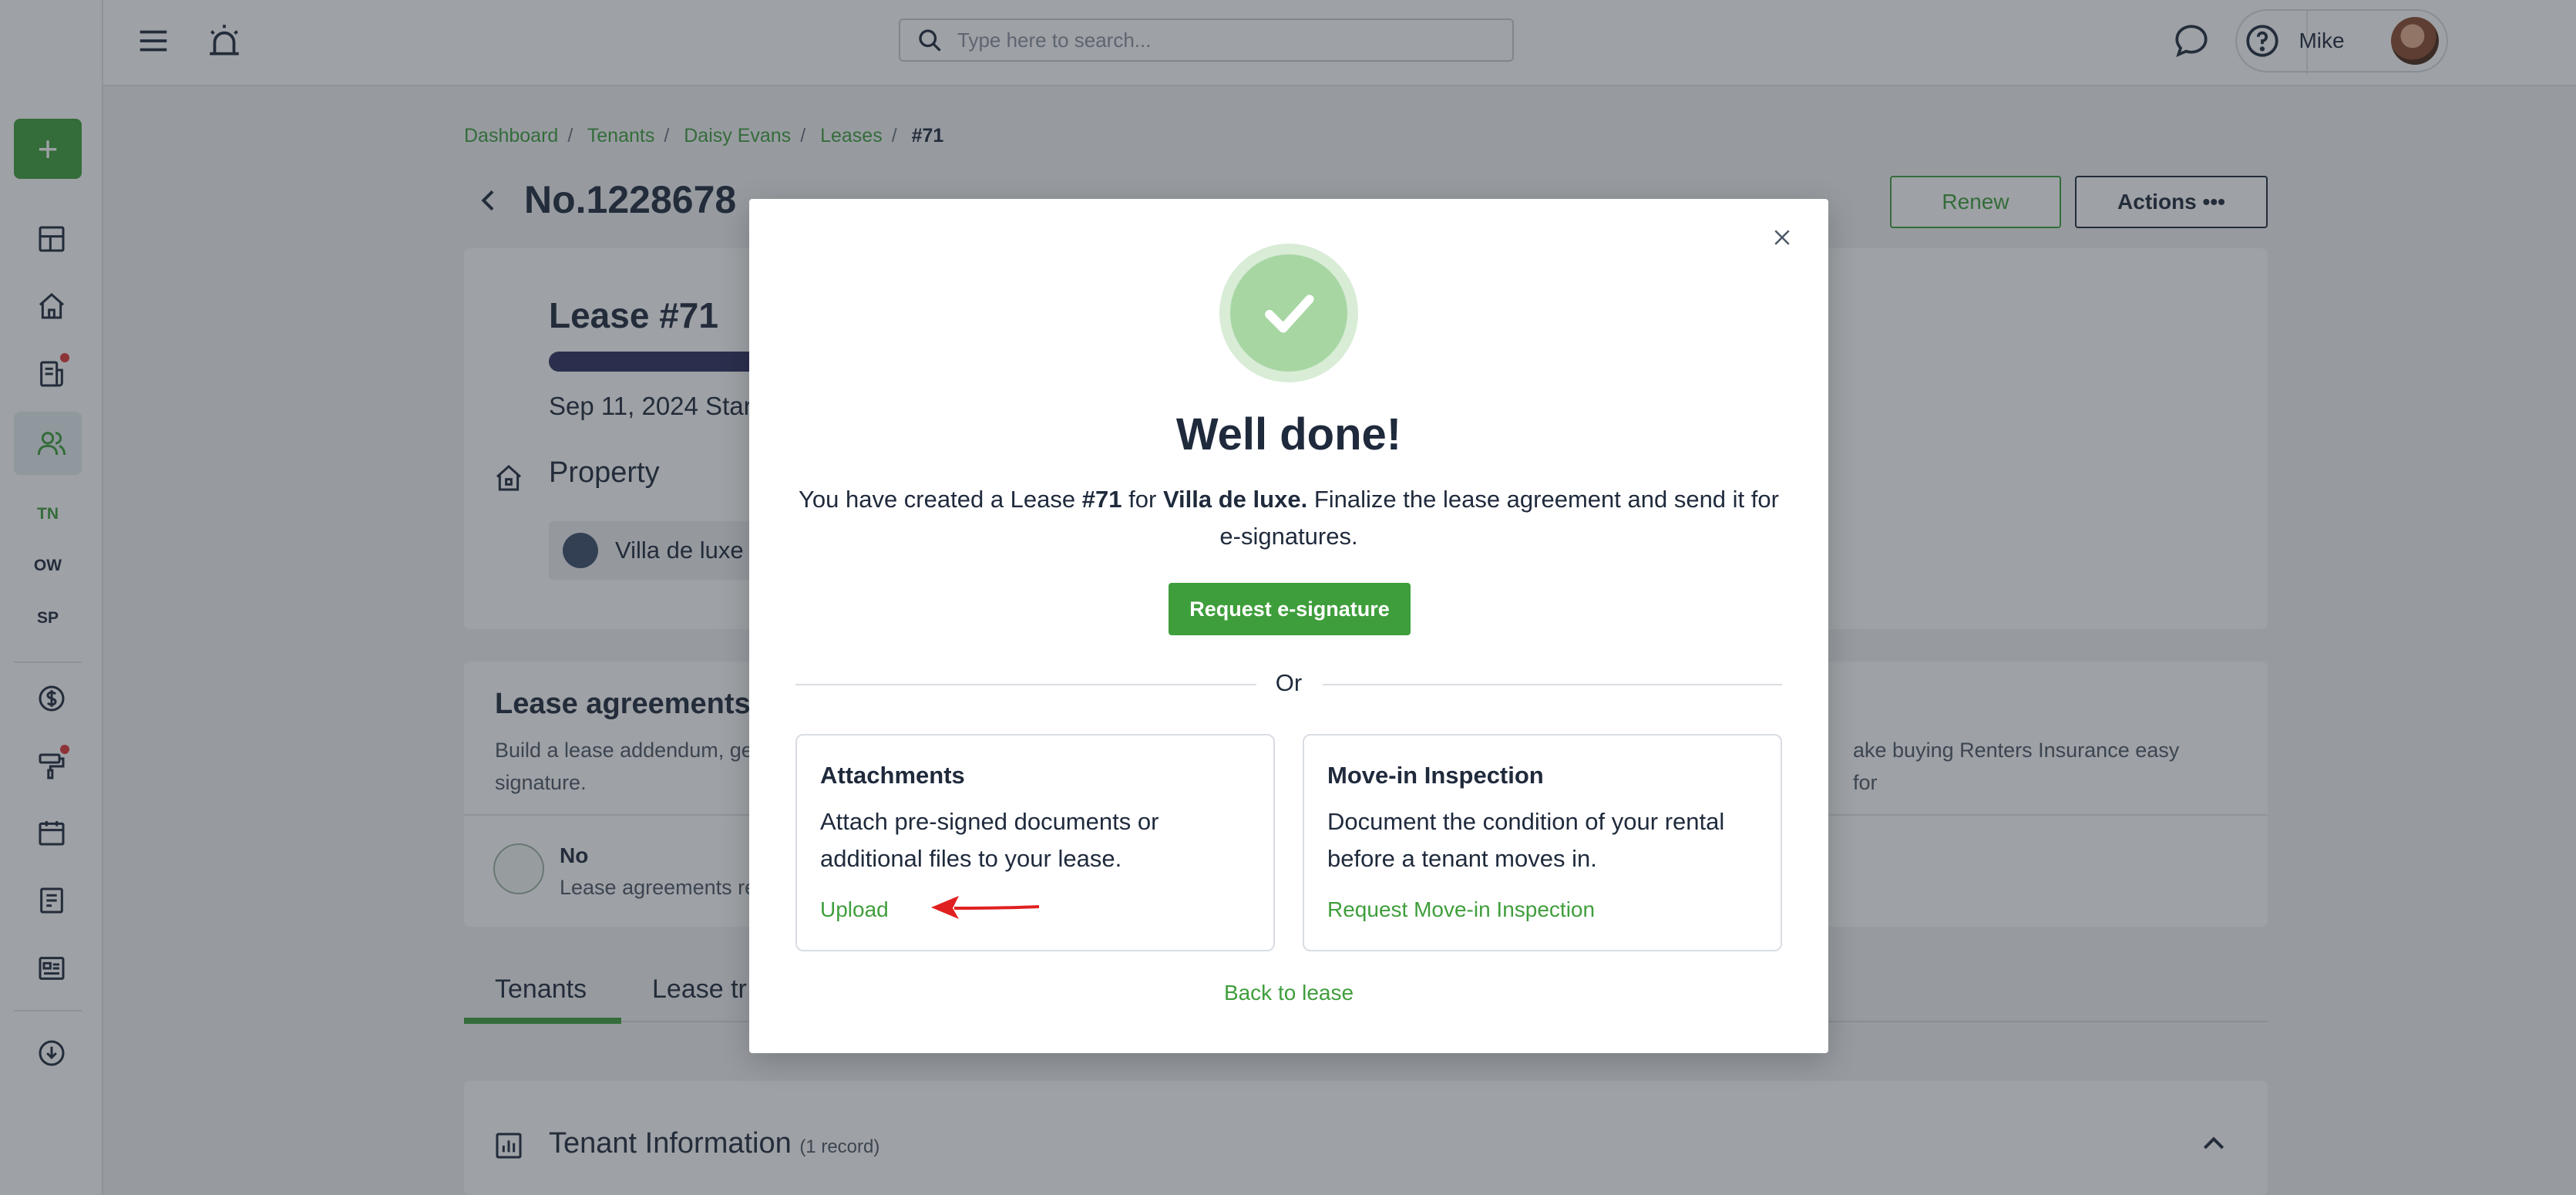  What do you see at coordinates (1552, 684) in the screenshot?
I see `divider` at bounding box center [1552, 684].